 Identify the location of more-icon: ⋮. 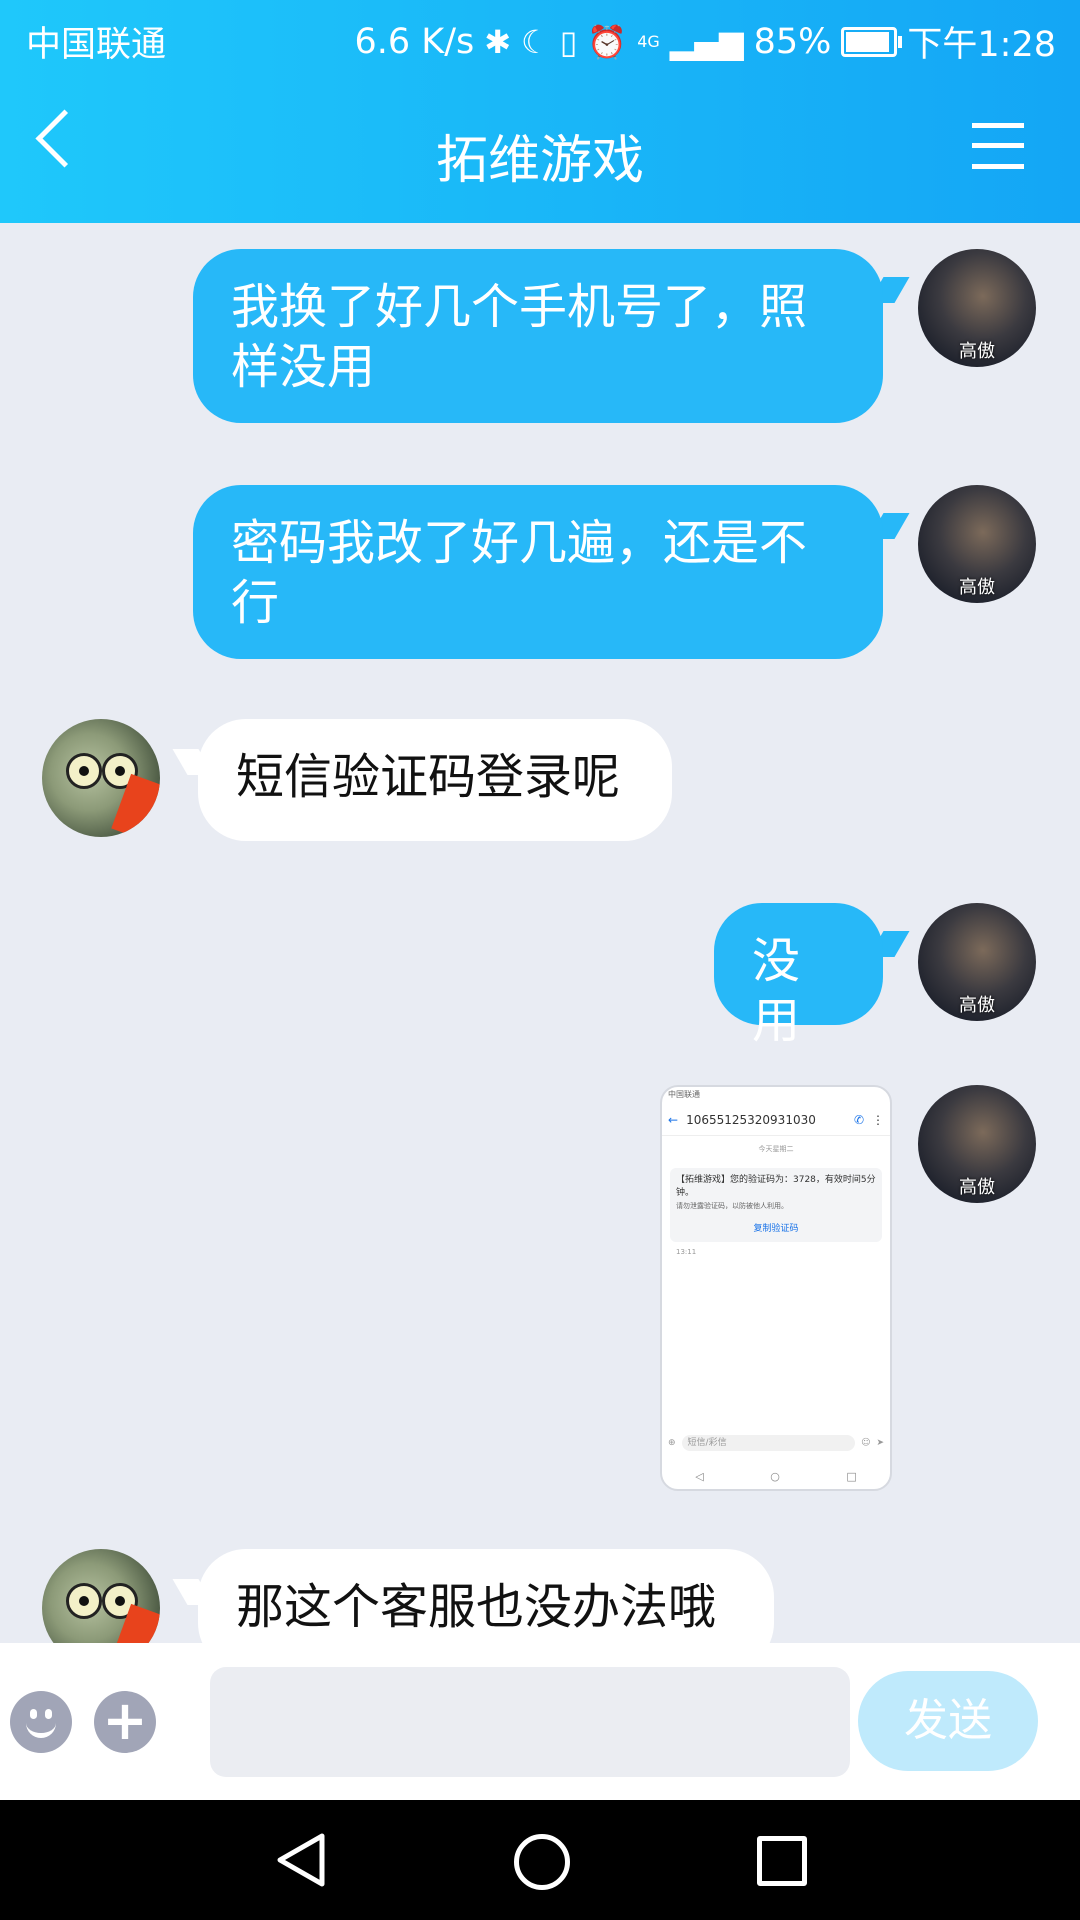
(878, 1120).